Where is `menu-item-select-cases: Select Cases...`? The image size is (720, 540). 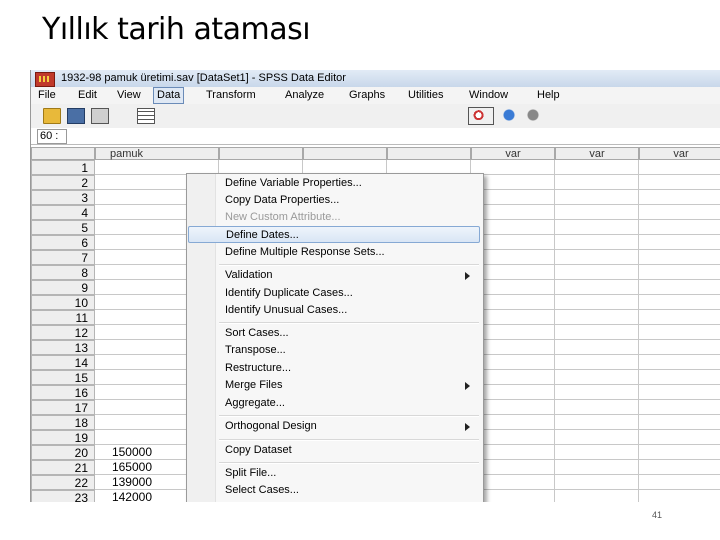 menu-item-select-cases: Select Cases... is located at coordinates (334, 490).